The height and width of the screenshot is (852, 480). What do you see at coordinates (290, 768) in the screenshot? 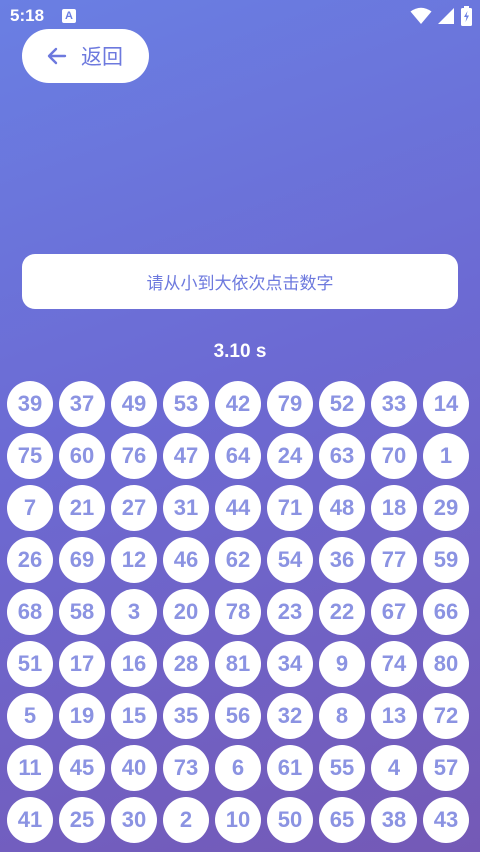
I see `number-button: 61` at bounding box center [290, 768].